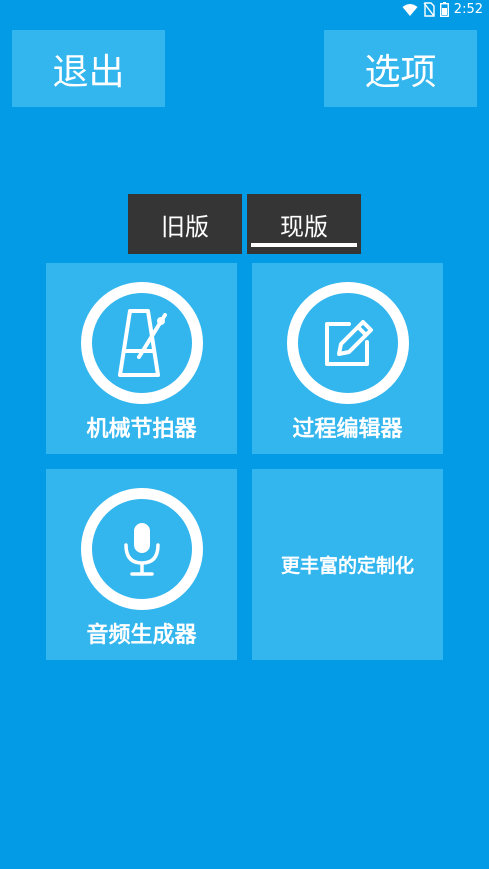 The height and width of the screenshot is (869, 489). I want to click on status-time: 2:52, so click(468, 9).